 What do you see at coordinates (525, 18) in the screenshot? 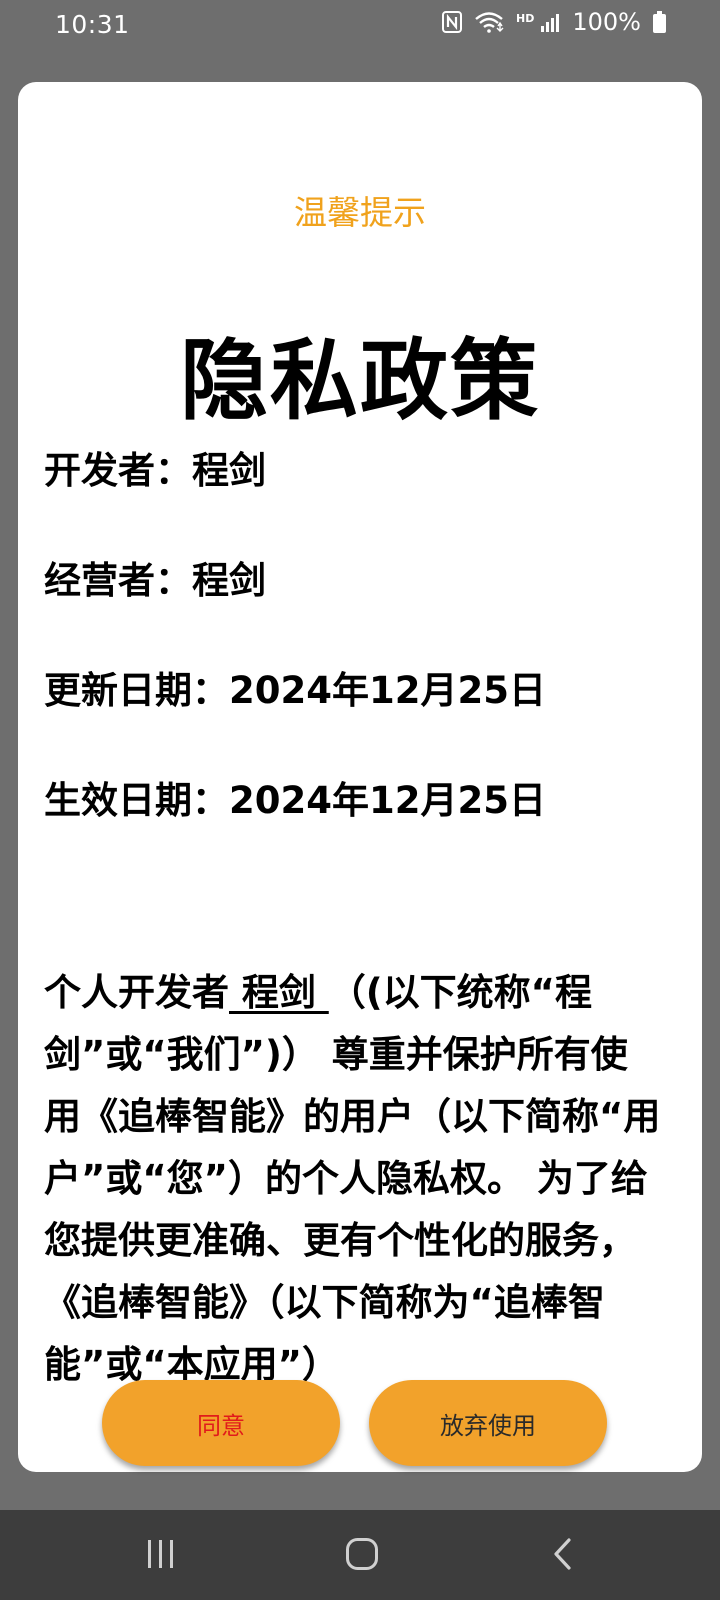
I see `hd-label: HD` at bounding box center [525, 18].